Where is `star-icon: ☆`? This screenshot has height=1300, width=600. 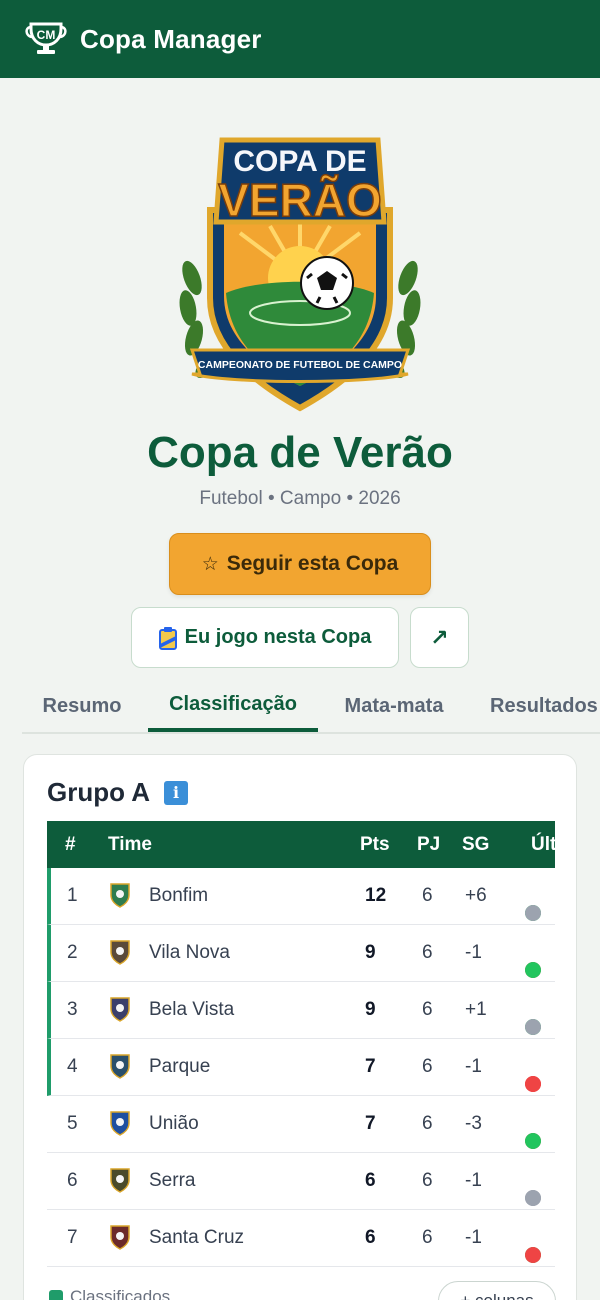 star-icon: ☆ is located at coordinates (210, 564).